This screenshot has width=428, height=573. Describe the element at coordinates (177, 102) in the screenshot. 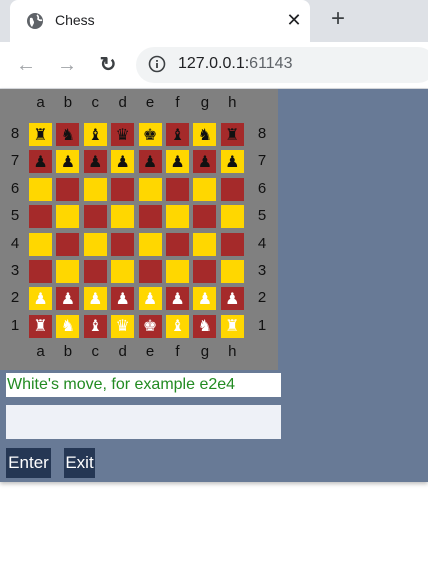

I see `file-label-top-f: f` at that location.